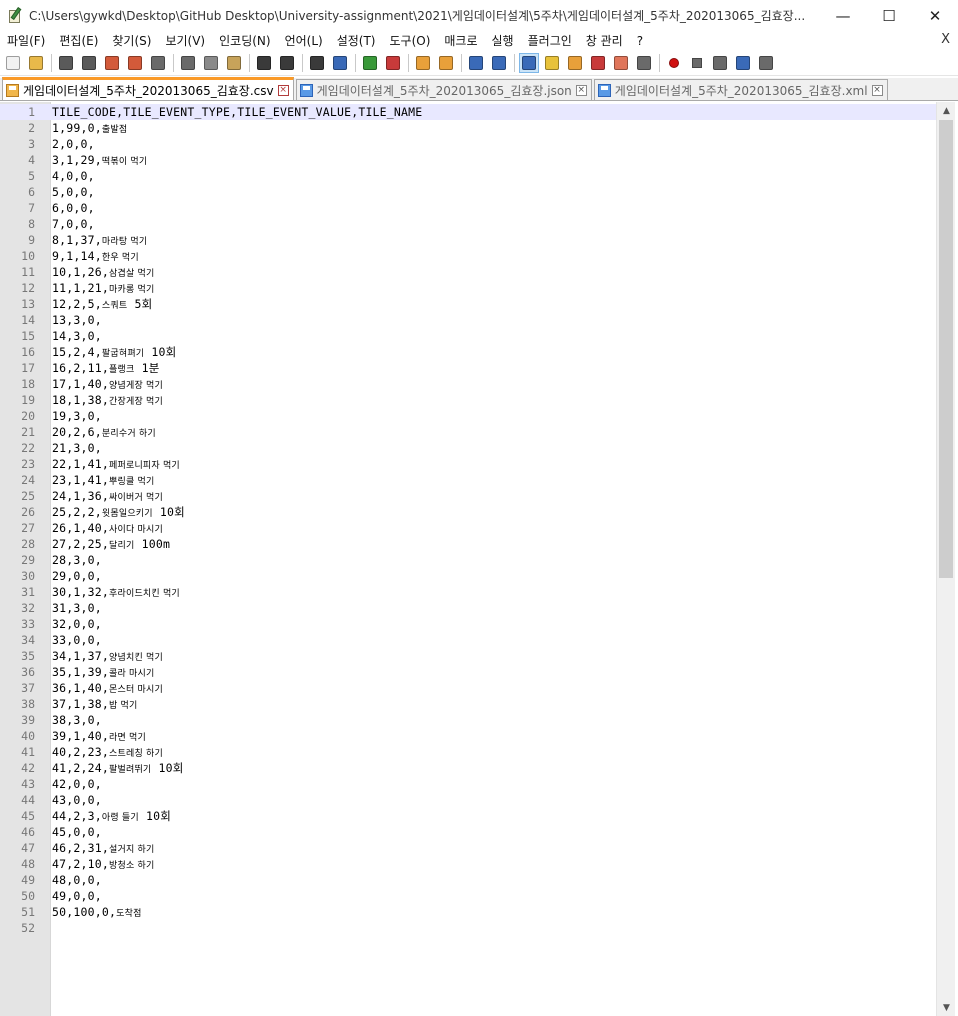 The image size is (958, 1016). I want to click on save-all-button, so click(89, 63).